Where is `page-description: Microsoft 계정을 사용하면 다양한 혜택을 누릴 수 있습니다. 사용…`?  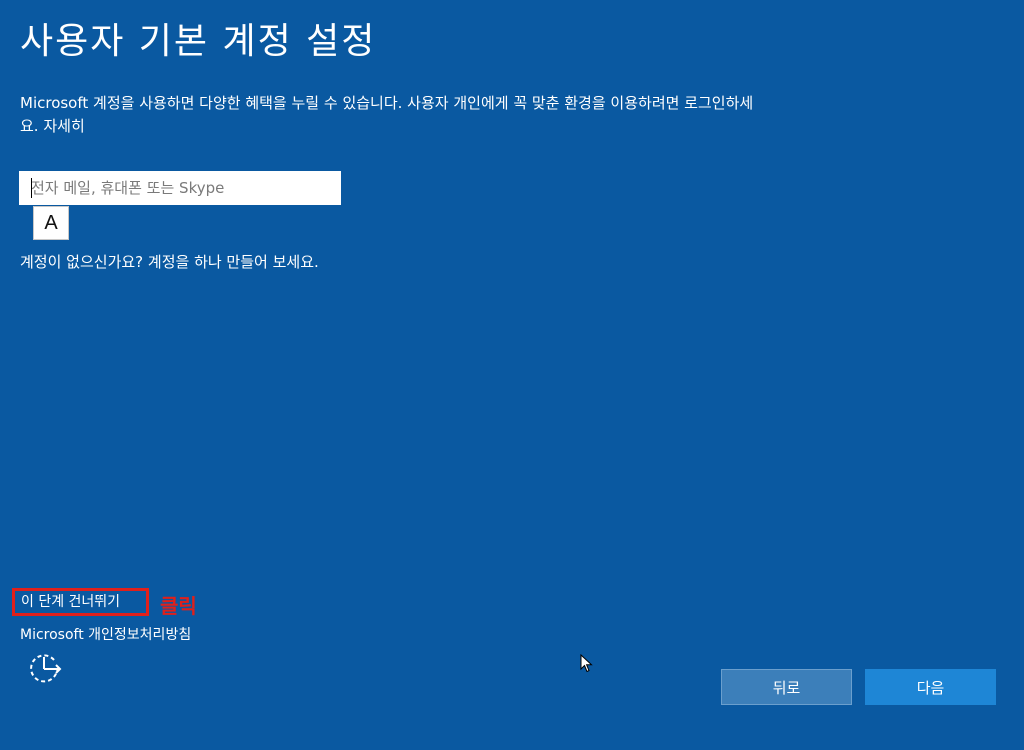
page-description: Microsoft 계정을 사용하면 다양한 혜택을 누릴 수 있습니다. 사용… is located at coordinates (390, 115).